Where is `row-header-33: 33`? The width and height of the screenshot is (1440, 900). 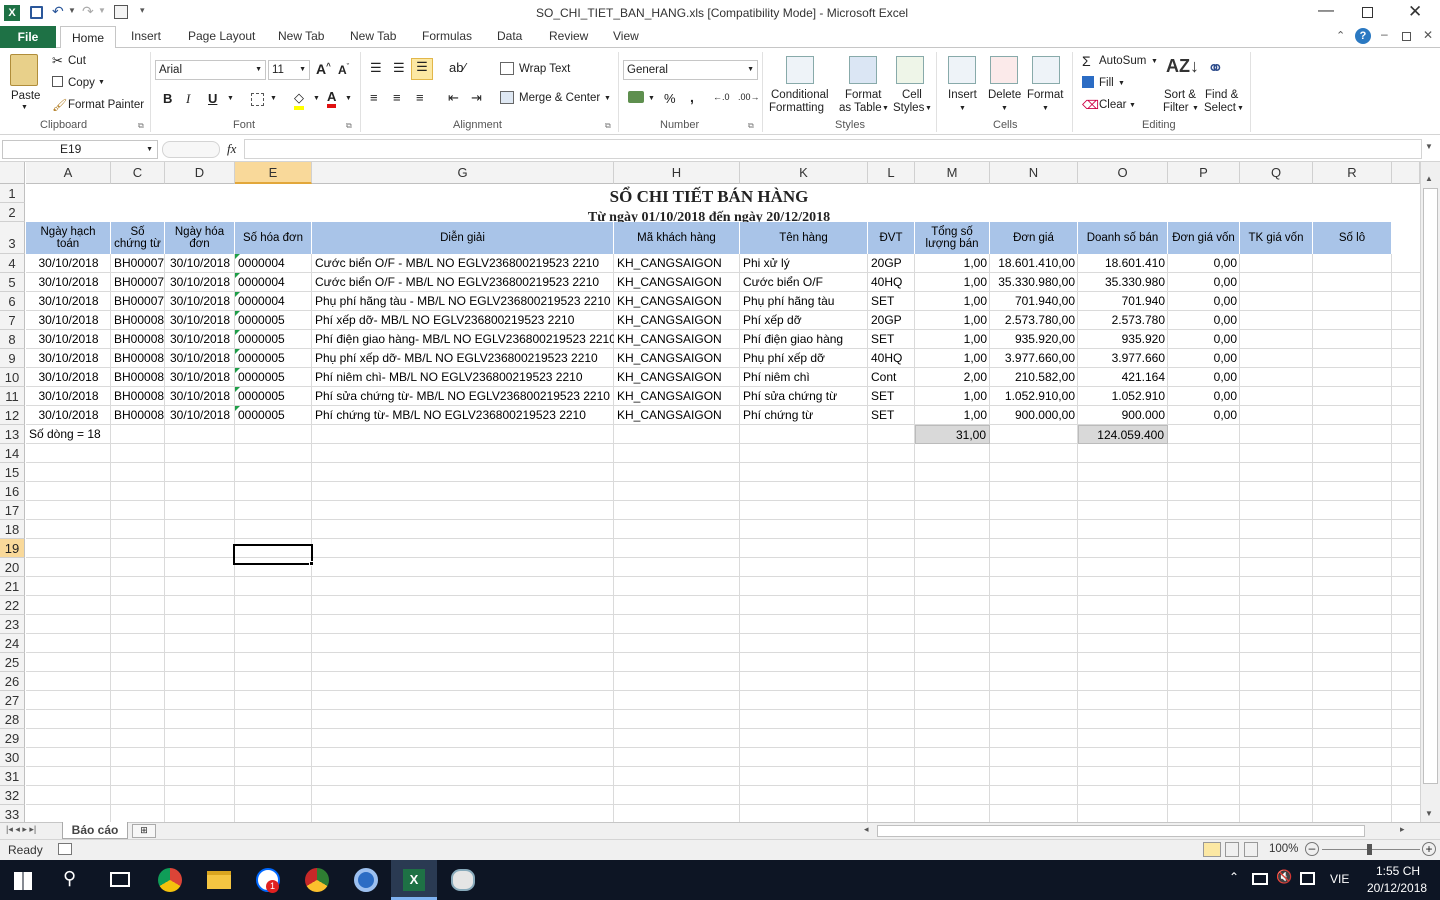 row-header-33: 33 is located at coordinates (12, 813).